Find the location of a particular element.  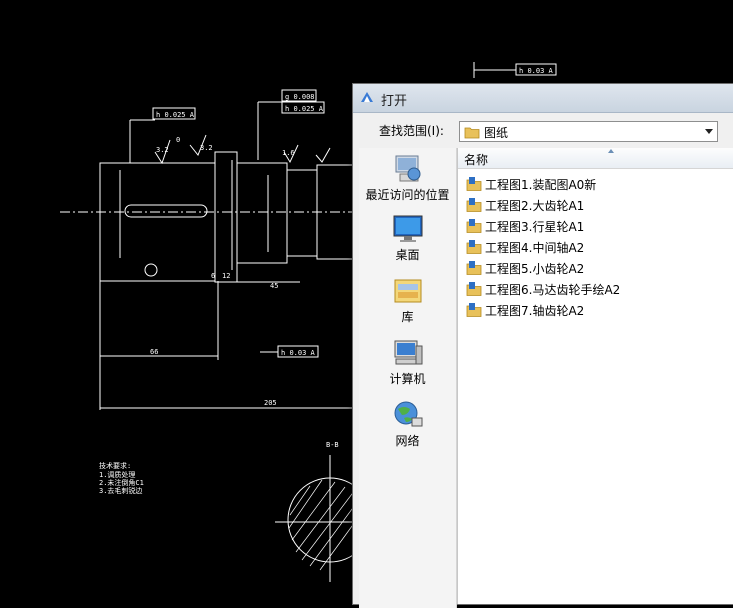

app-logo-icon is located at coordinates (367, 97).